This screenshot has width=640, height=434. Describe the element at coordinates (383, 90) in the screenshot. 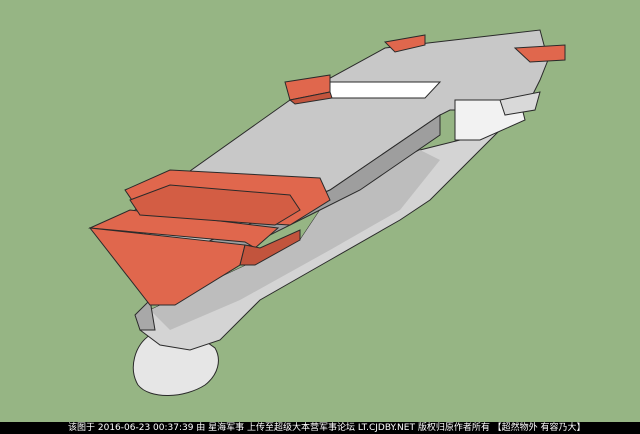

I see `elevator-well` at that location.